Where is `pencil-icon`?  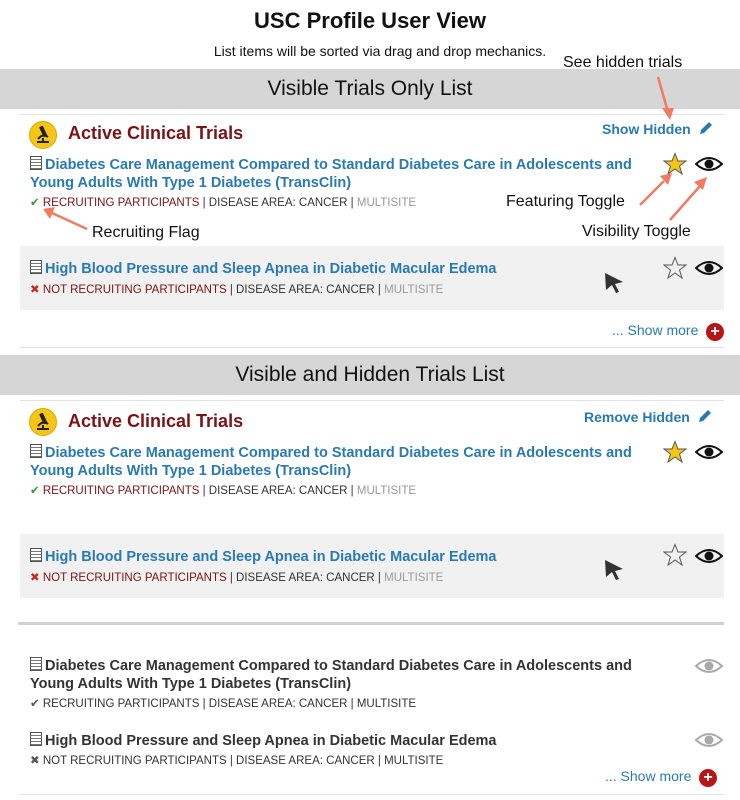
pencil-icon is located at coordinates (705, 416).